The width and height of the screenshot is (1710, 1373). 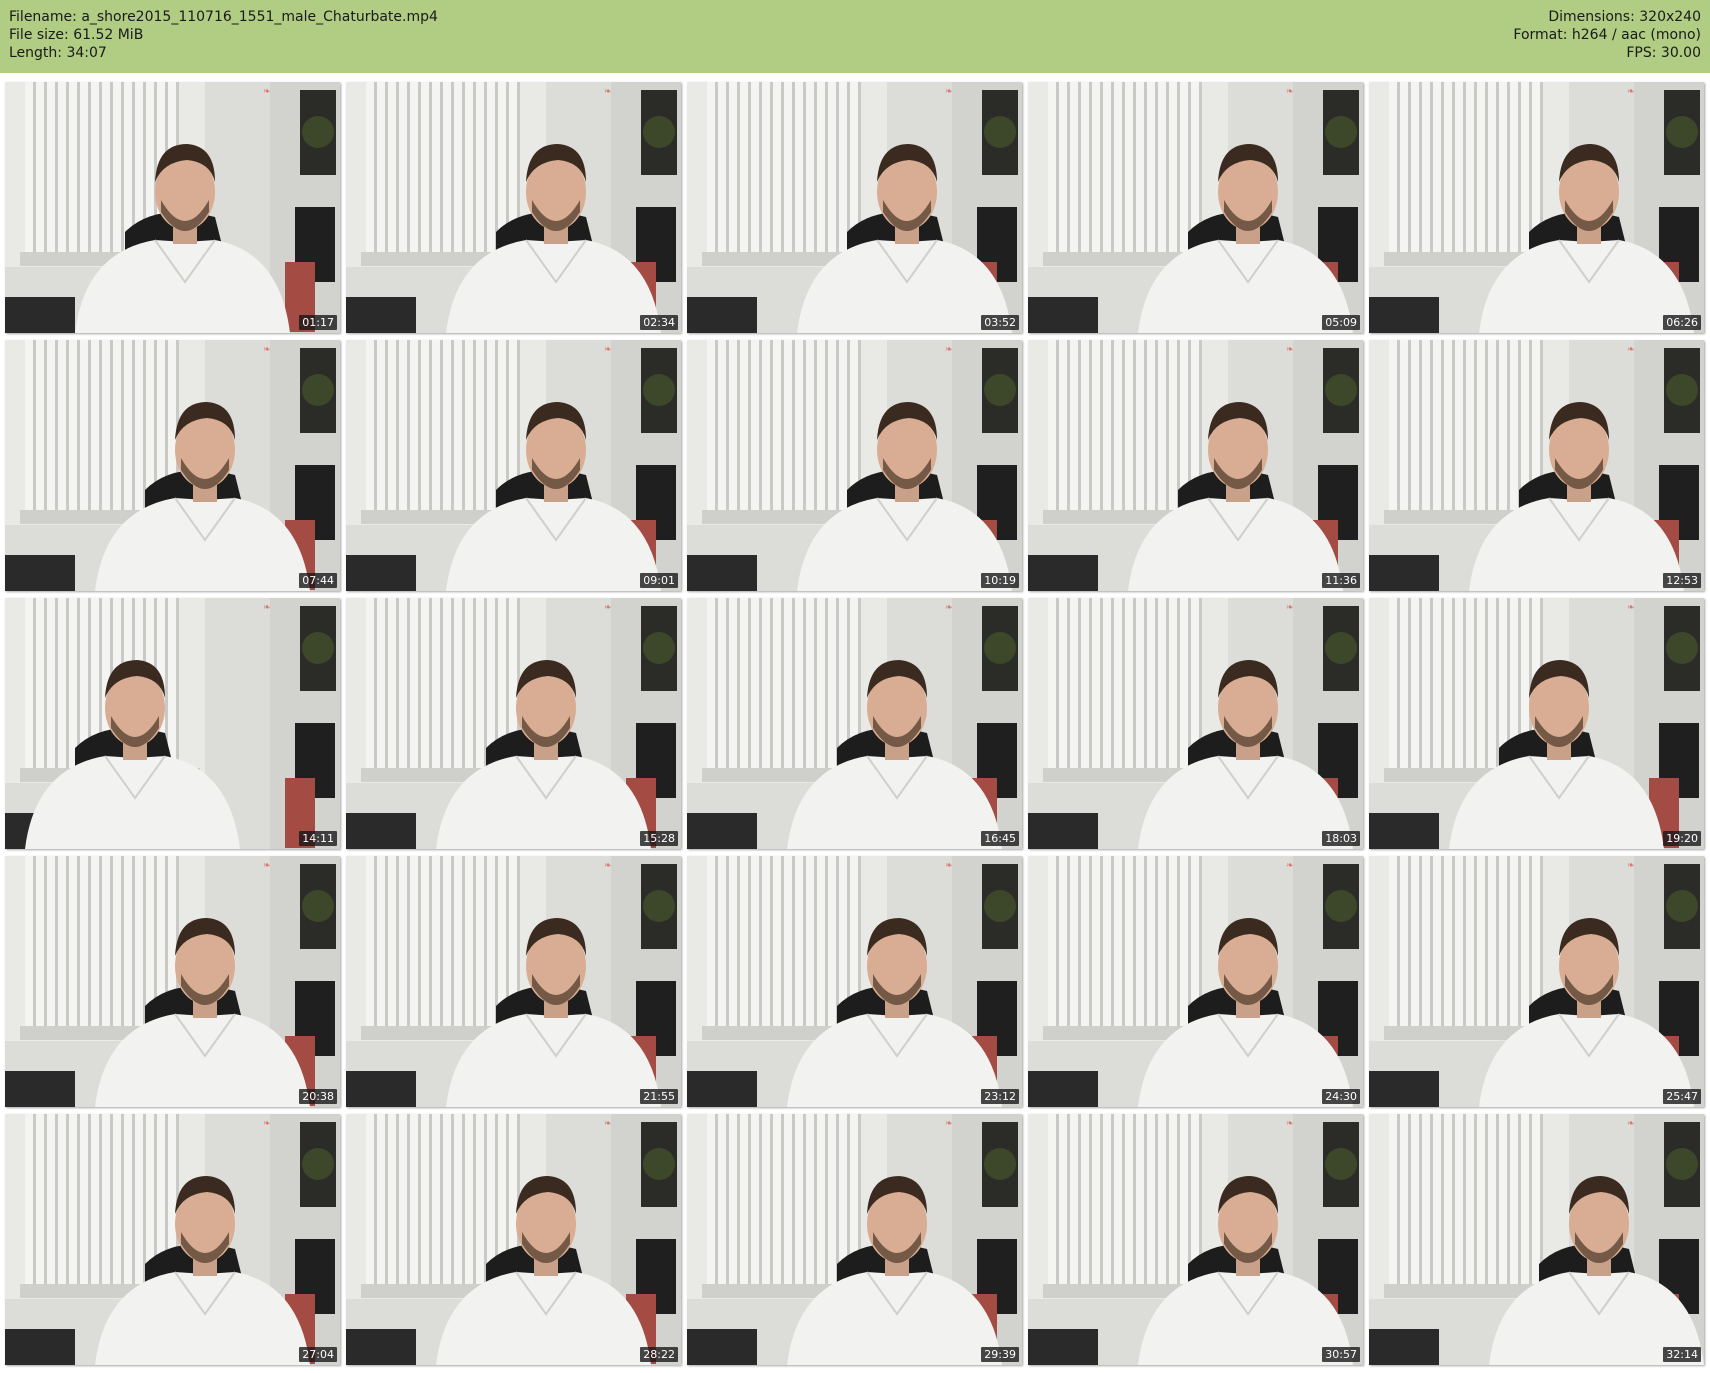 I want to click on timestamp-label: 05:09, so click(x=1341, y=322).